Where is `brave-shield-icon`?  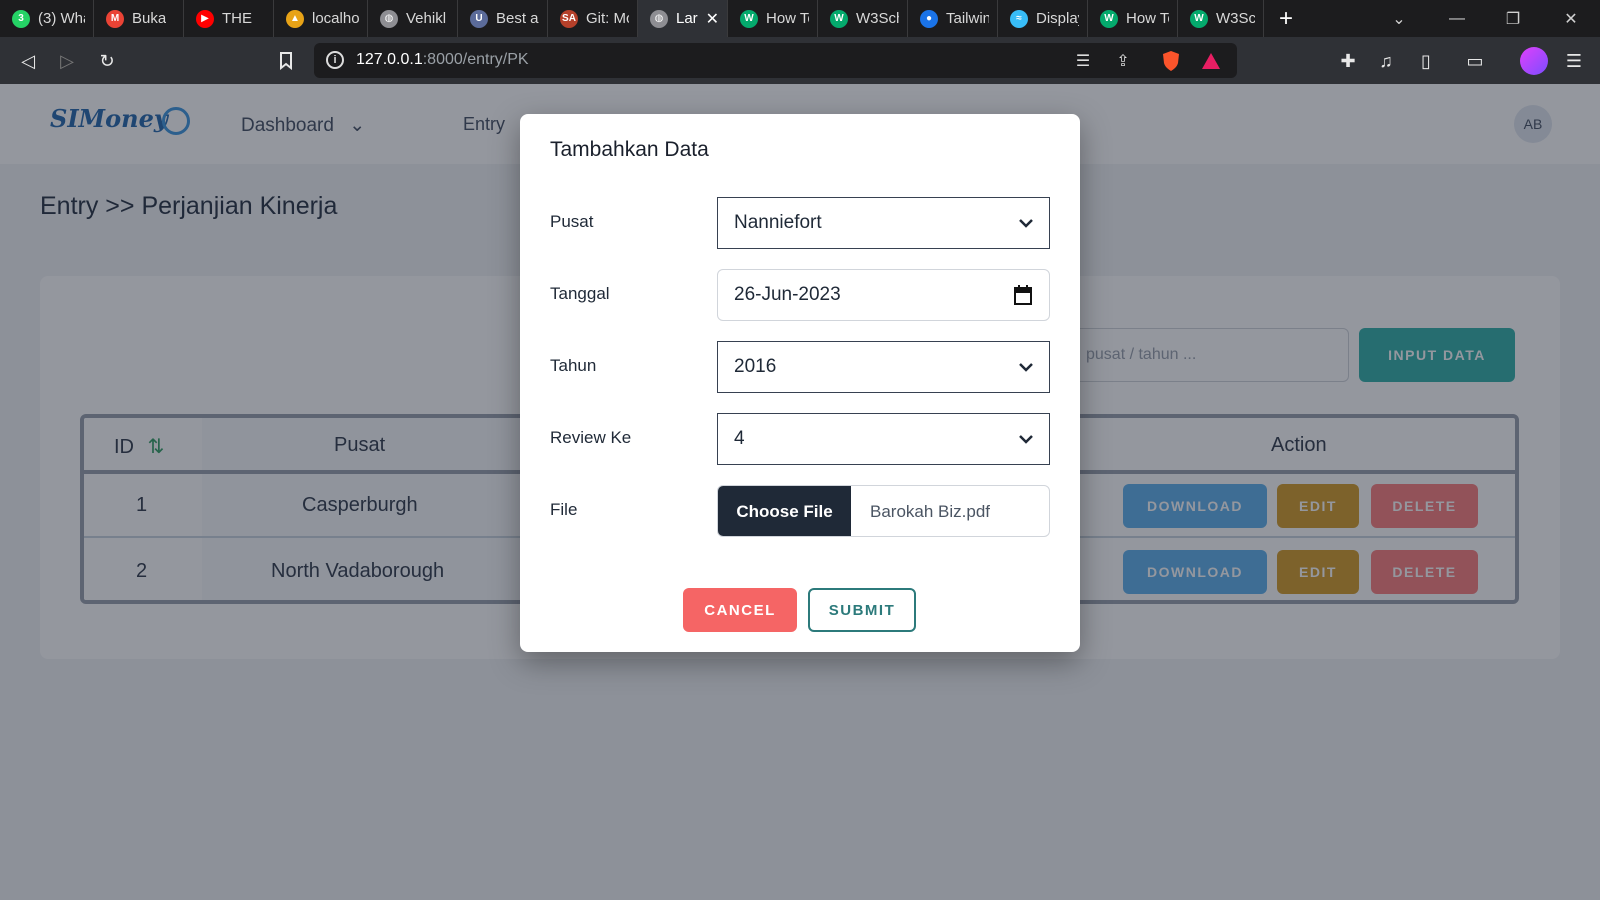 brave-shield-icon is located at coordinates (1171, 61).